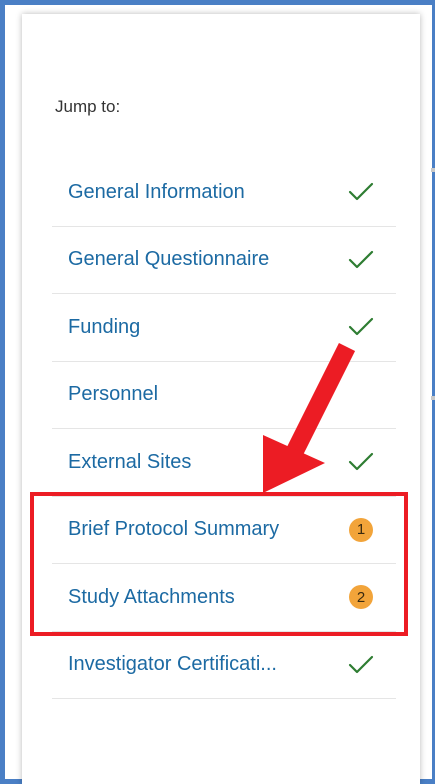 This screenshot has width=435, height=784. What do you see at coordinates (156, 192) in the screenshot?
I see `nav-item-label: General Information` at bounding box center [156, 192].